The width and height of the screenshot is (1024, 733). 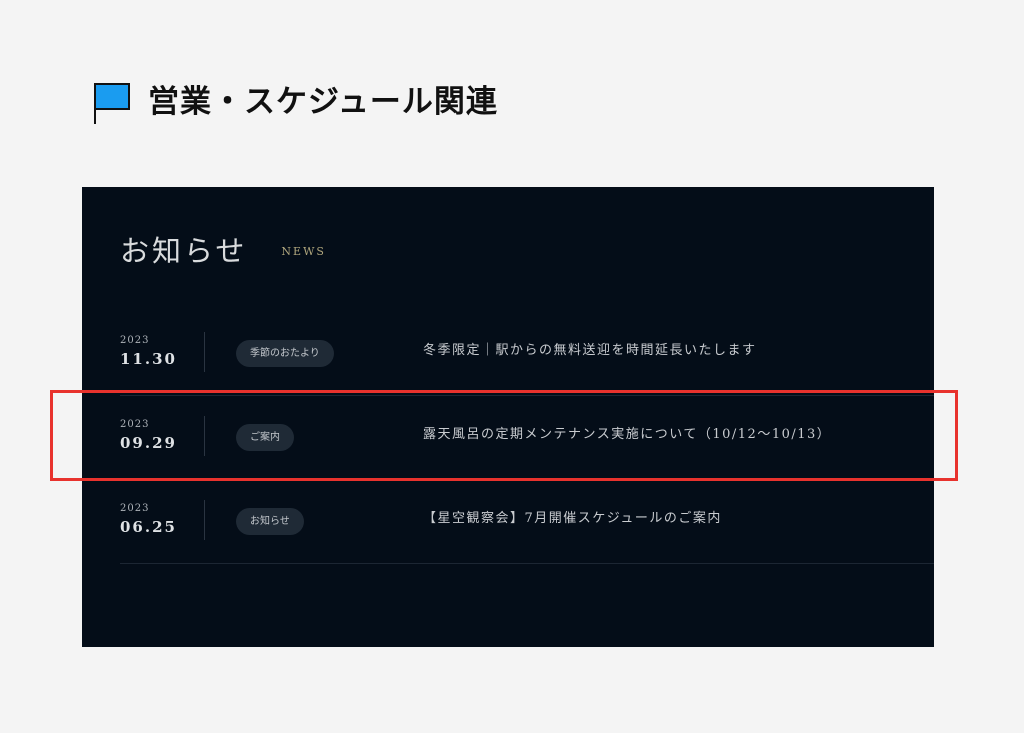 I want to click on news-date: 2023 06.25, so click(x=162, y=519).